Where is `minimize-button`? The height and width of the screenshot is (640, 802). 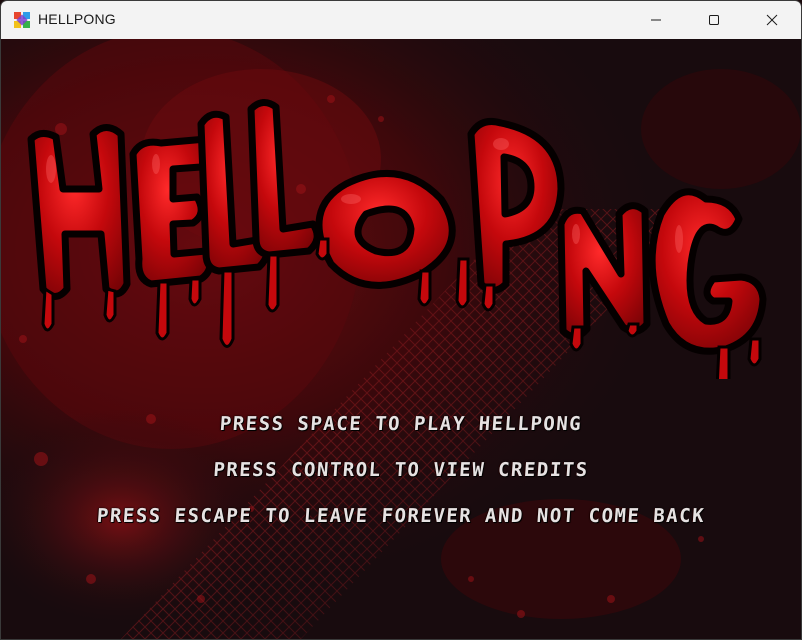 minimize-button is located at coordinates (656, 20).